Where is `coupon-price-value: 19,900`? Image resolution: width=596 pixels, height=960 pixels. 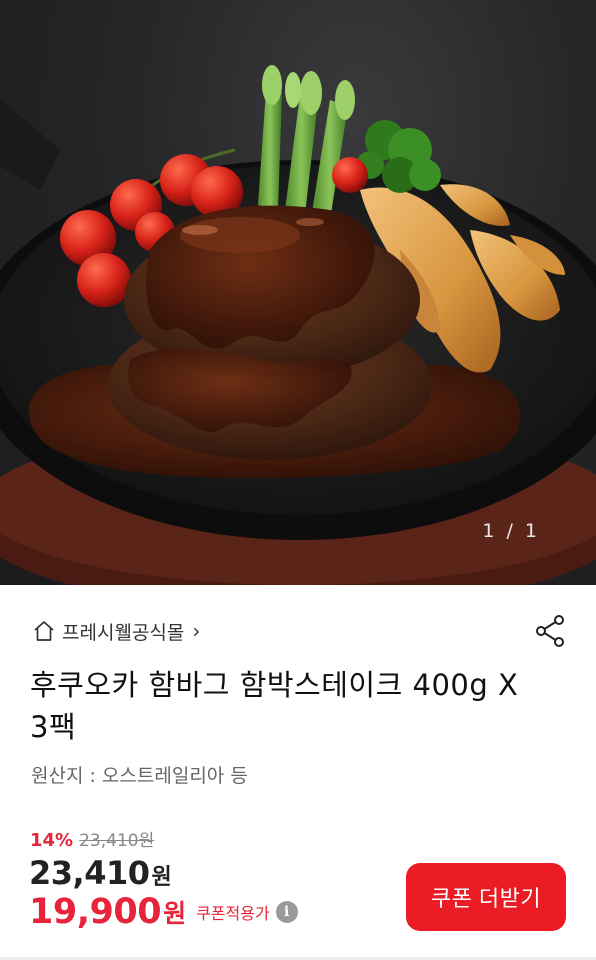 coupon-price-value: 19,900 is located at coordinates (95, 912).